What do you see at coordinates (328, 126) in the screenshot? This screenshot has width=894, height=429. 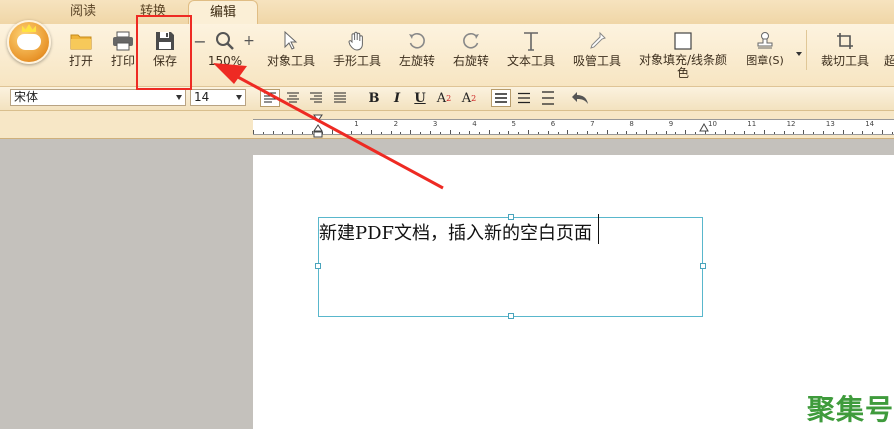 I see `annotation-arrow-icon` at bounding box center [328, 126].